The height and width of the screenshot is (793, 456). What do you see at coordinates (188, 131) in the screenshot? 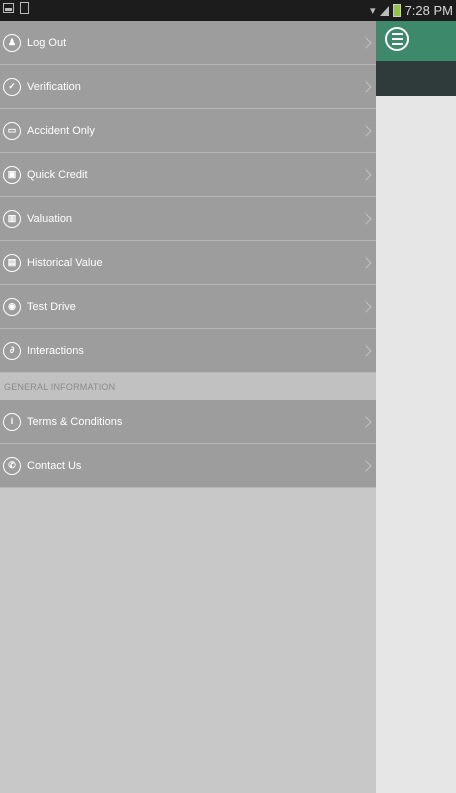
I see `menu-item-accident-only: ▭ Accident Only` at bounding box center [188, 131].